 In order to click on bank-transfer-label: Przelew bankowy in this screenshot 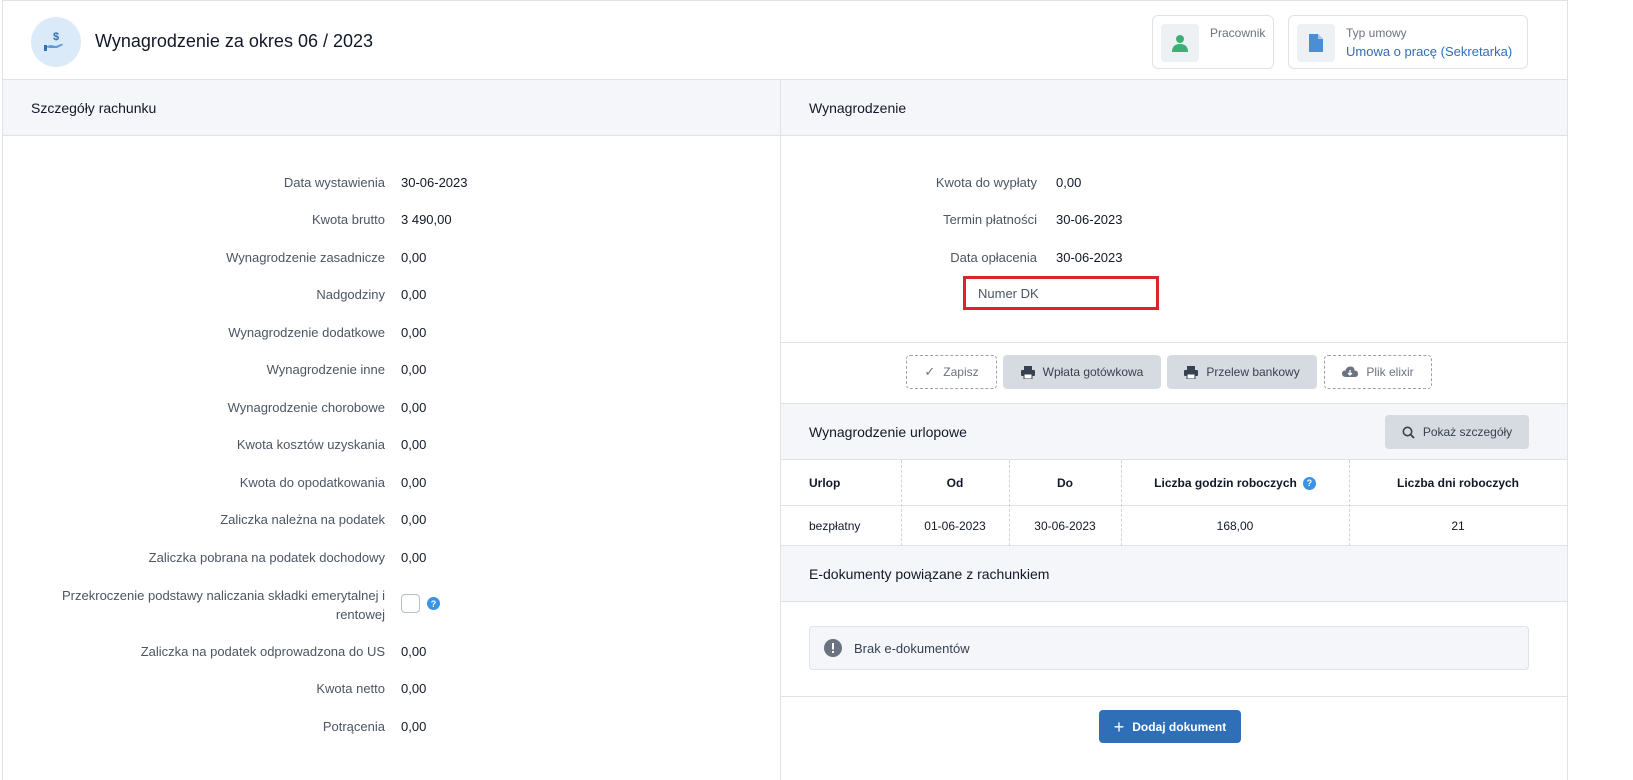, I will do `click(1253, 372)`.